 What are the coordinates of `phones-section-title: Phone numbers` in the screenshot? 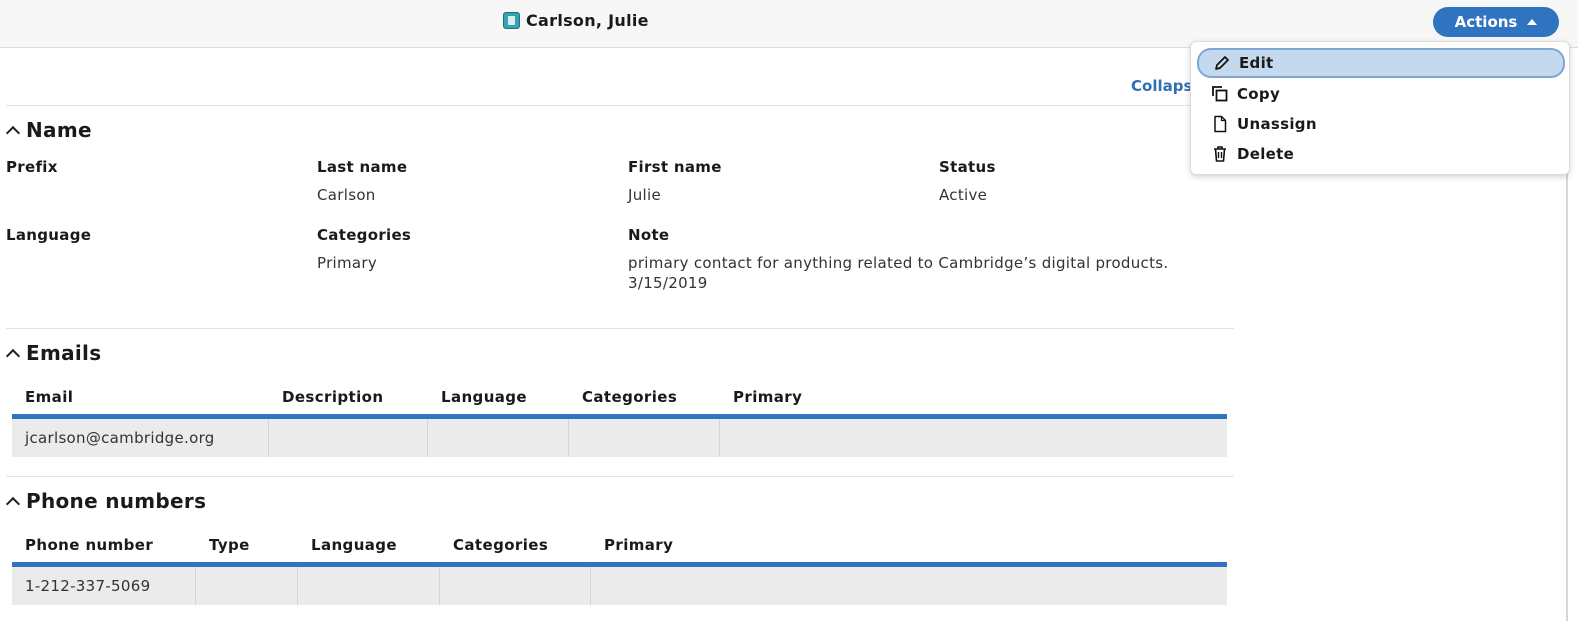 It's located at (116, 501).